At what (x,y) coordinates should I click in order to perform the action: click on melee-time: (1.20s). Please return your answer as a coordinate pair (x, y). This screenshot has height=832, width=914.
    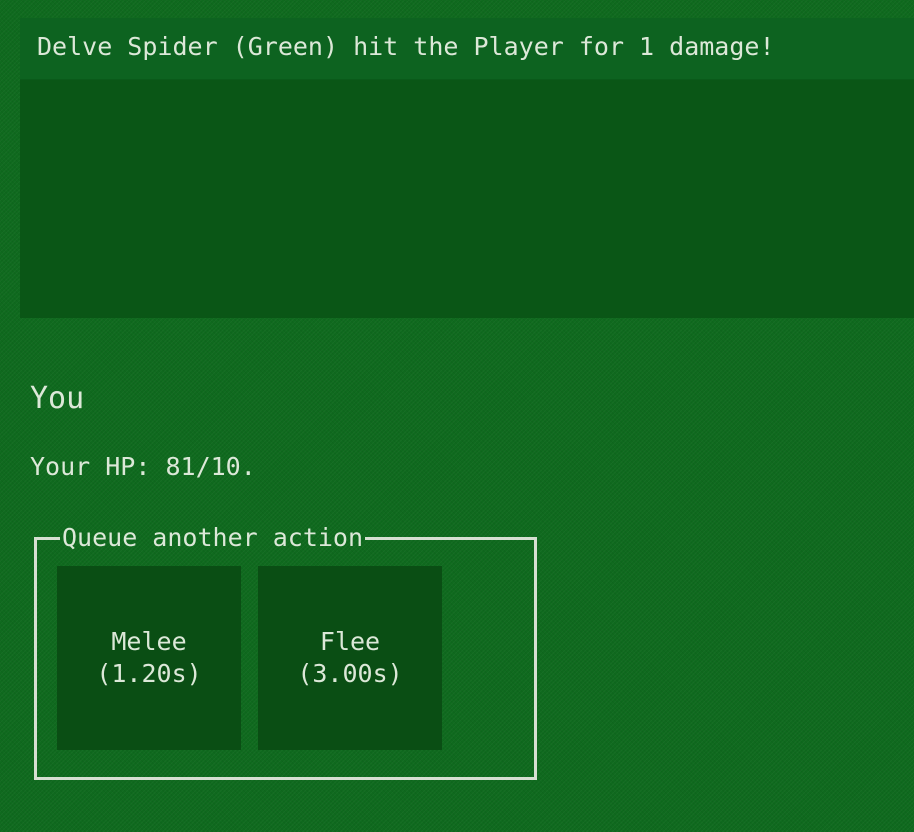
    Looking at the image, I should click on (149, 673).